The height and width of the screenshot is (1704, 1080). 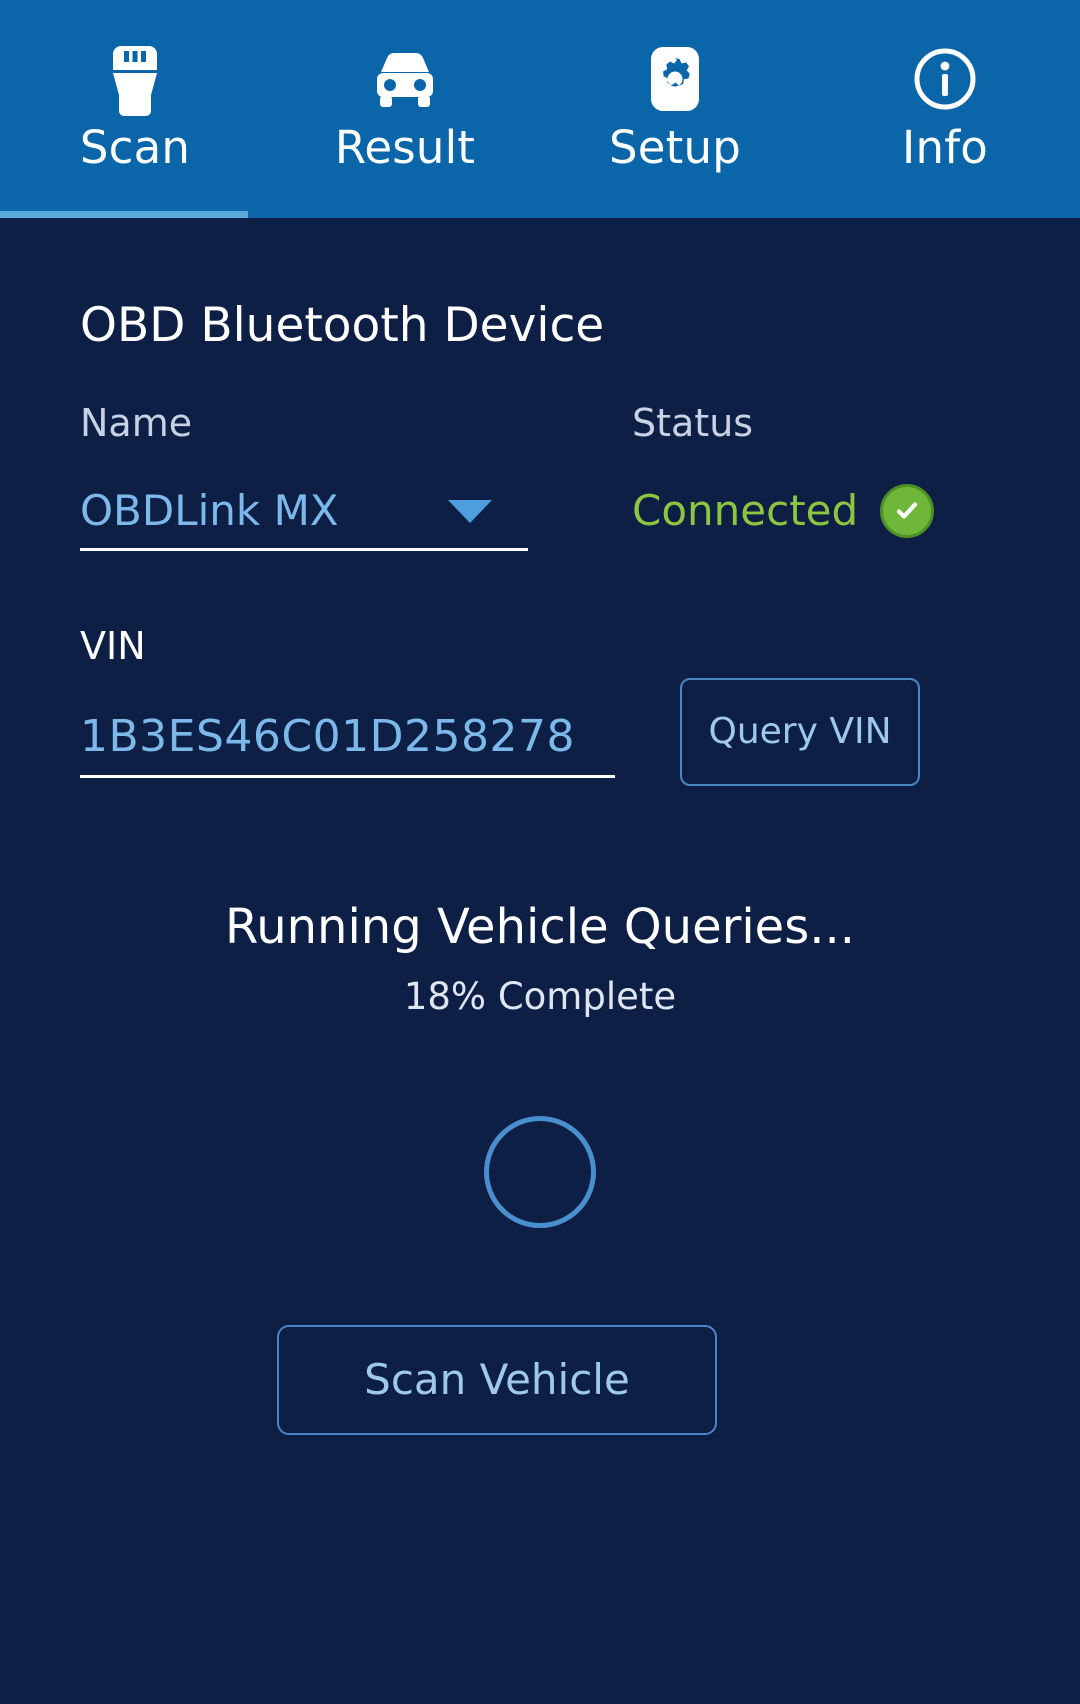 I want to click on scan-vehicle-button-label: Scan Vehicle, so click(x=497, y=1379).